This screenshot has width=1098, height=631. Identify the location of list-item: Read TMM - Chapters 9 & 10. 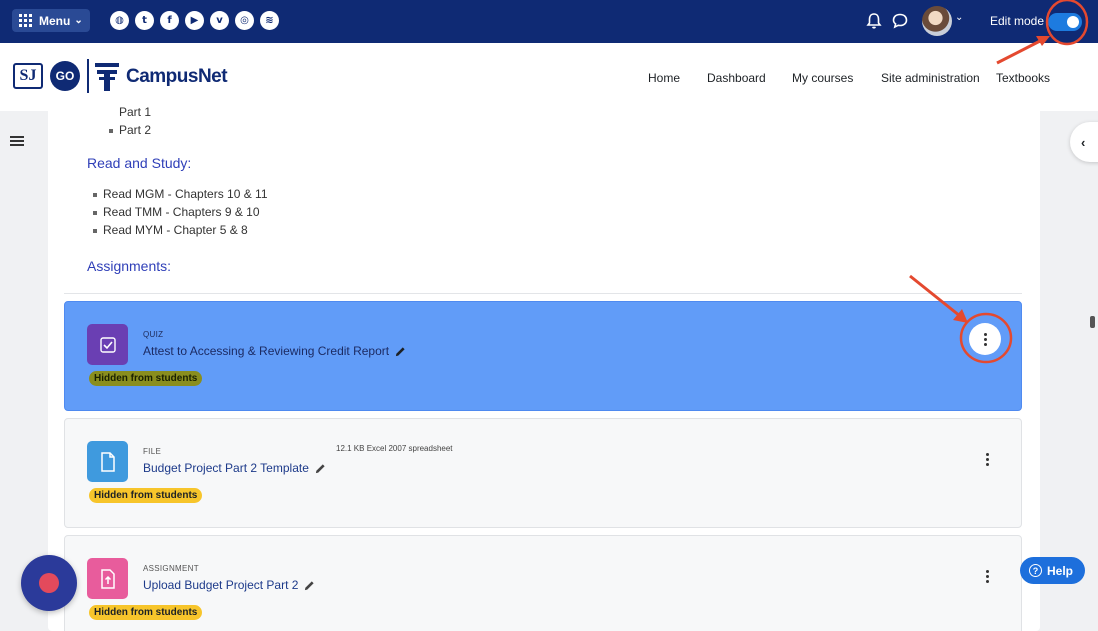
(176, 212).